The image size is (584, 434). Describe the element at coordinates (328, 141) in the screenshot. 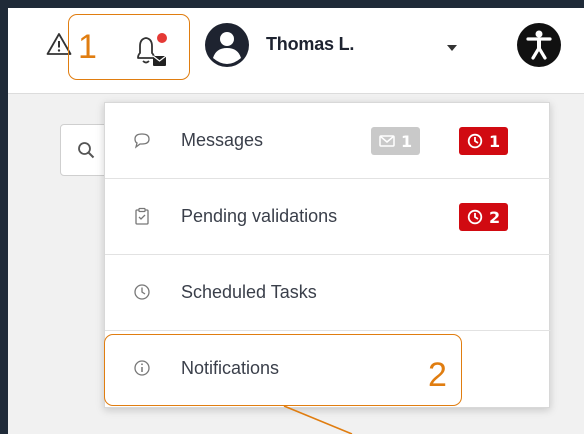

I see `menu-item-messages: Messages 1 1` at that location.